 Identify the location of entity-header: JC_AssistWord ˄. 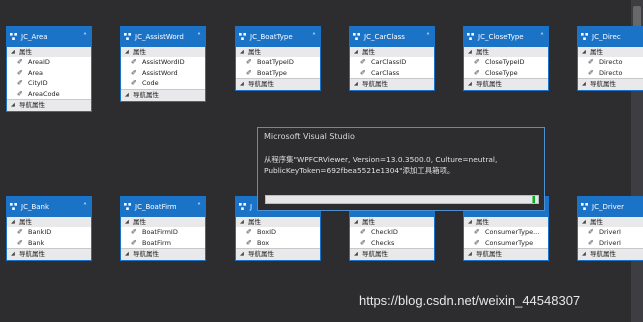
(163, 37).